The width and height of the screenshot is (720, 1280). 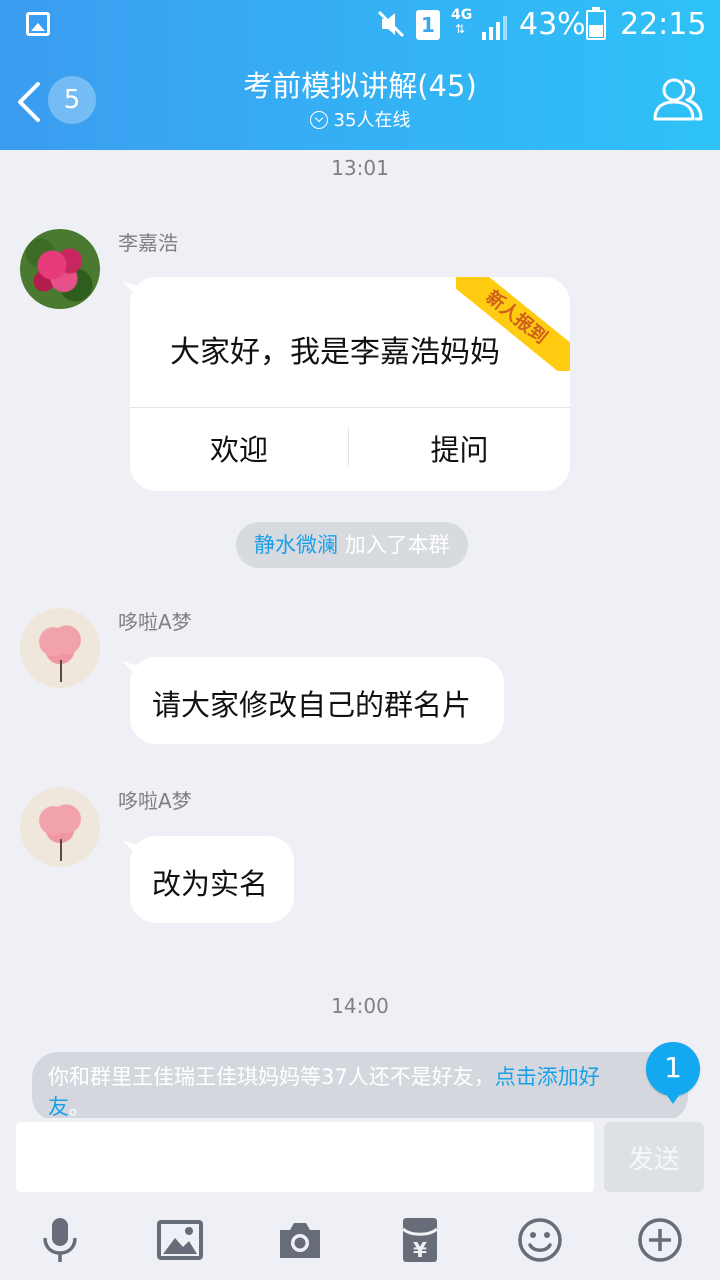 What do you see at coordinates (318, 120) in the screenshot?
I see `chevron-down-icon` at bounding box center [318, 120].